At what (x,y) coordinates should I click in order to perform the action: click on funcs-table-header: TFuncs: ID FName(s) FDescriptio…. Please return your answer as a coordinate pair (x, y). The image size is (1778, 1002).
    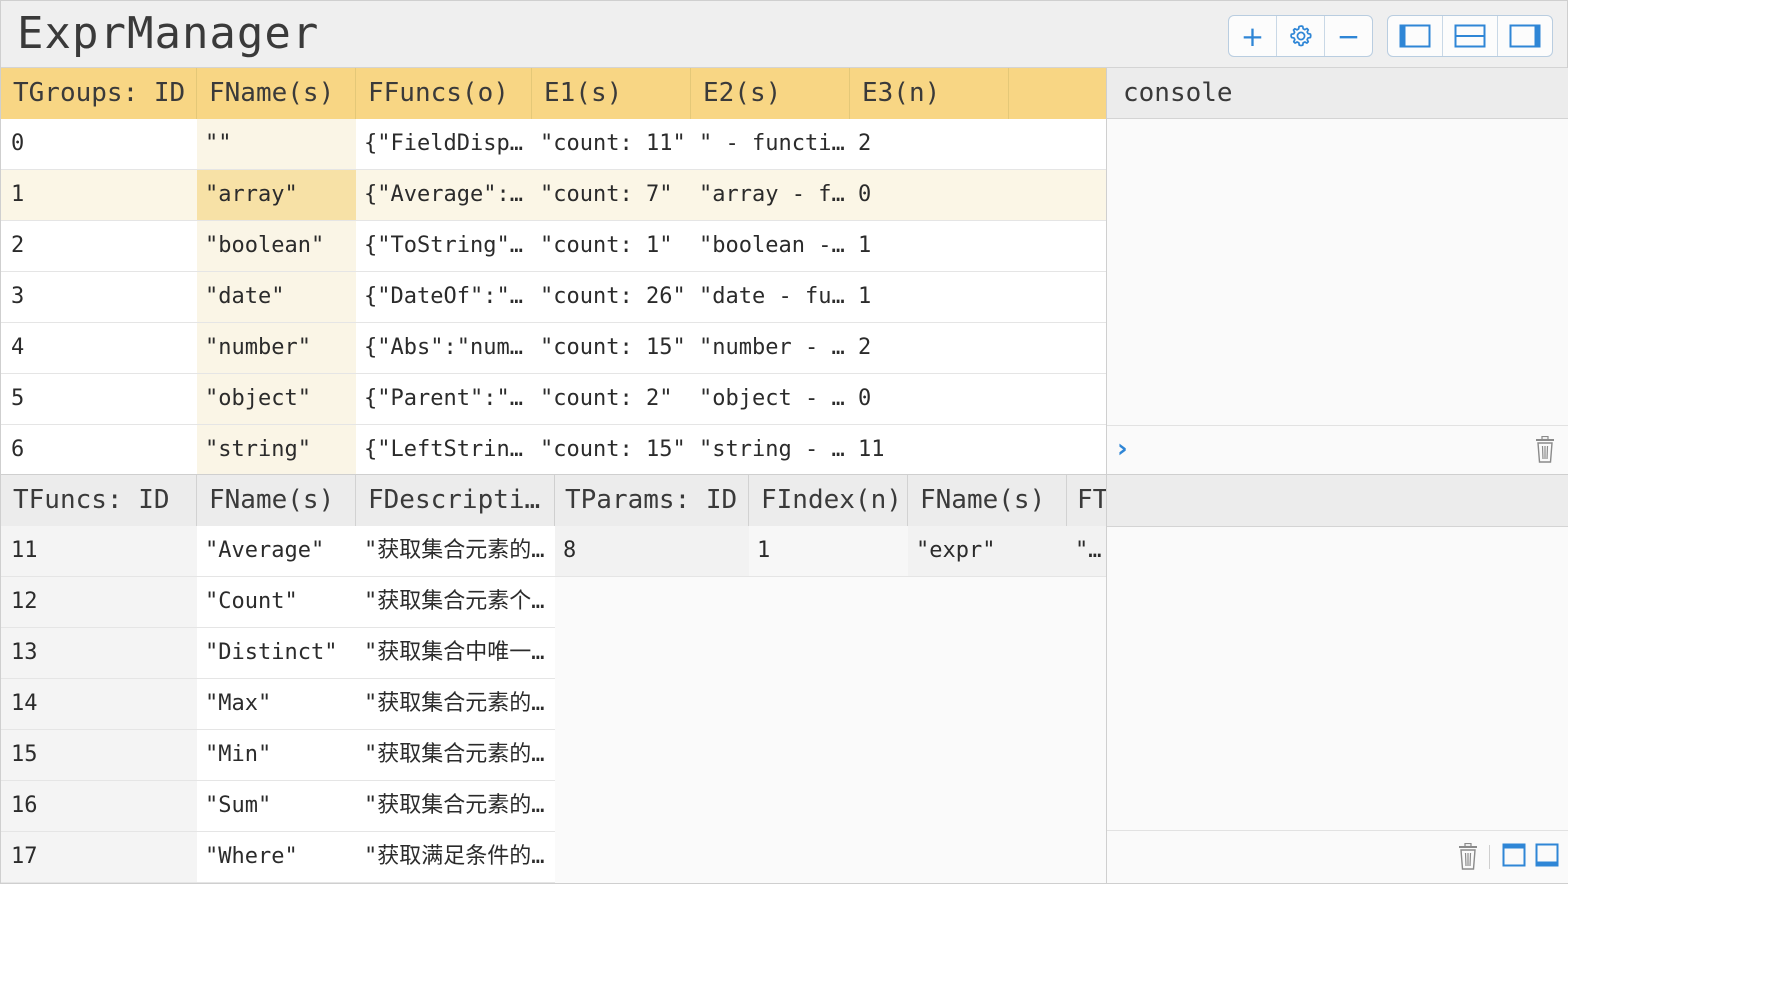
    Looking at the image, I should click on (278, 501).